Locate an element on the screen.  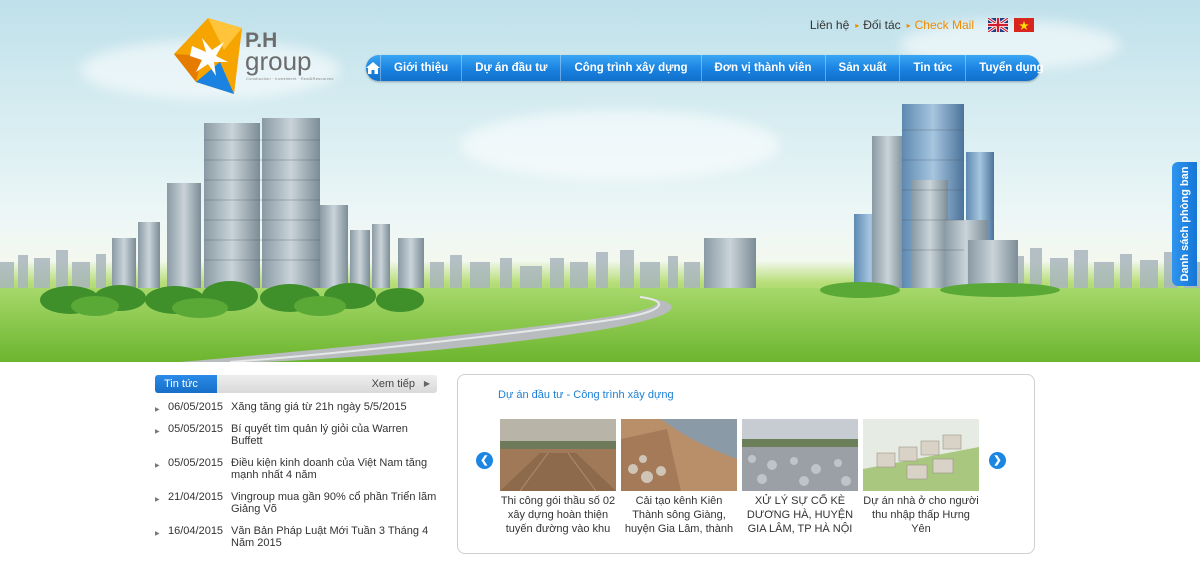
home-button is located at coordinates (373, 68).